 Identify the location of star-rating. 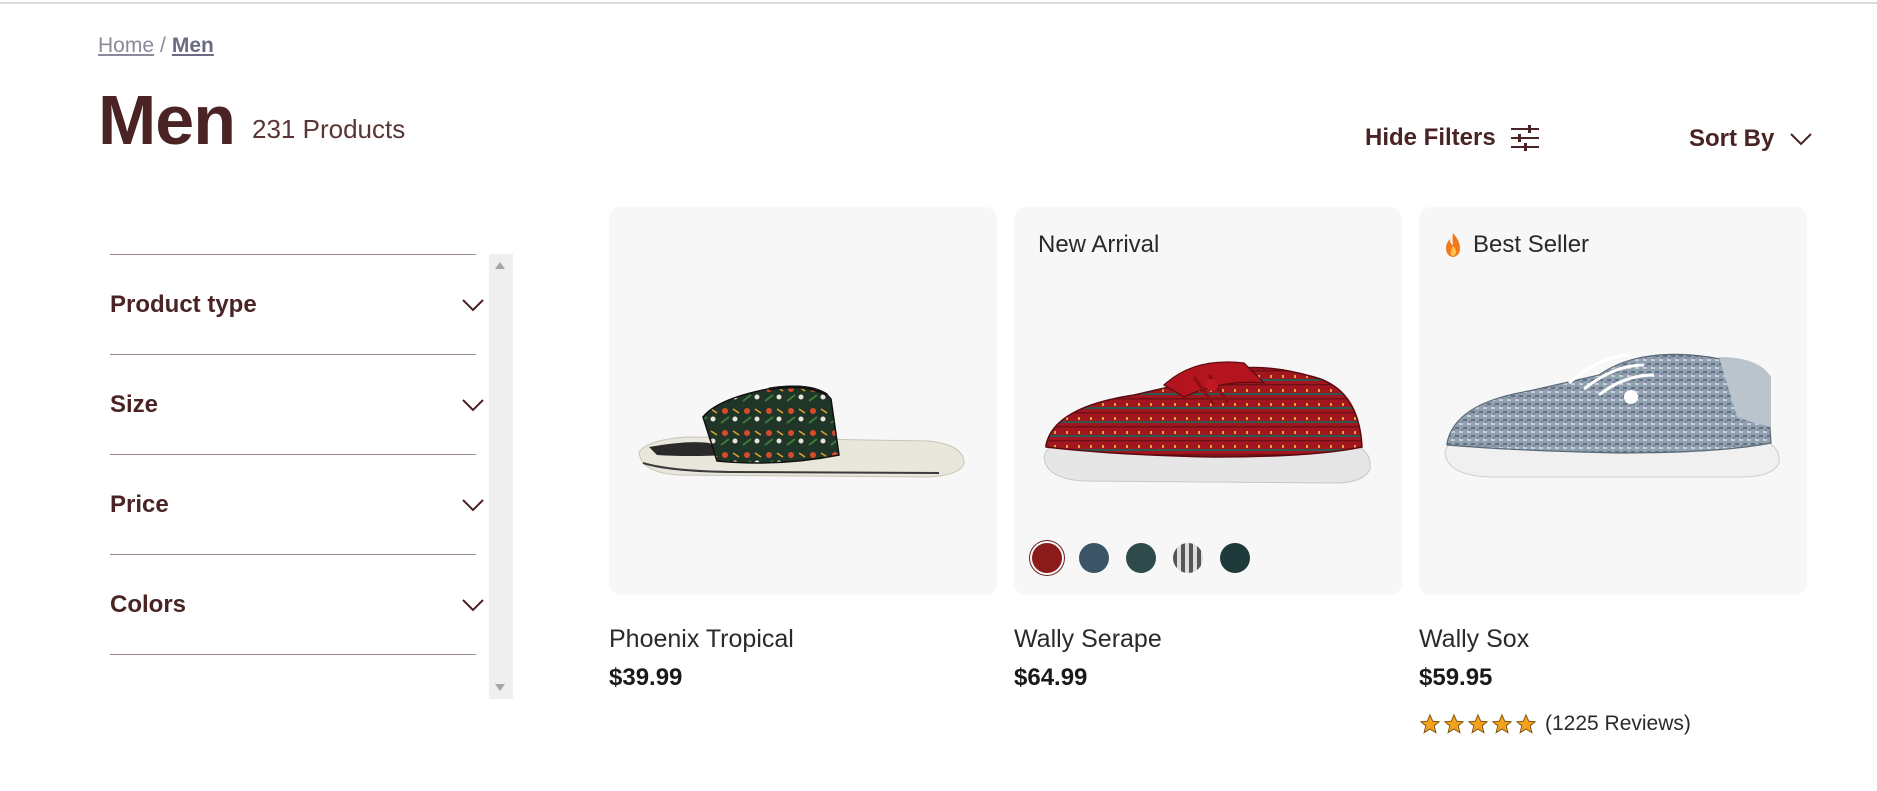
(1478, 724).